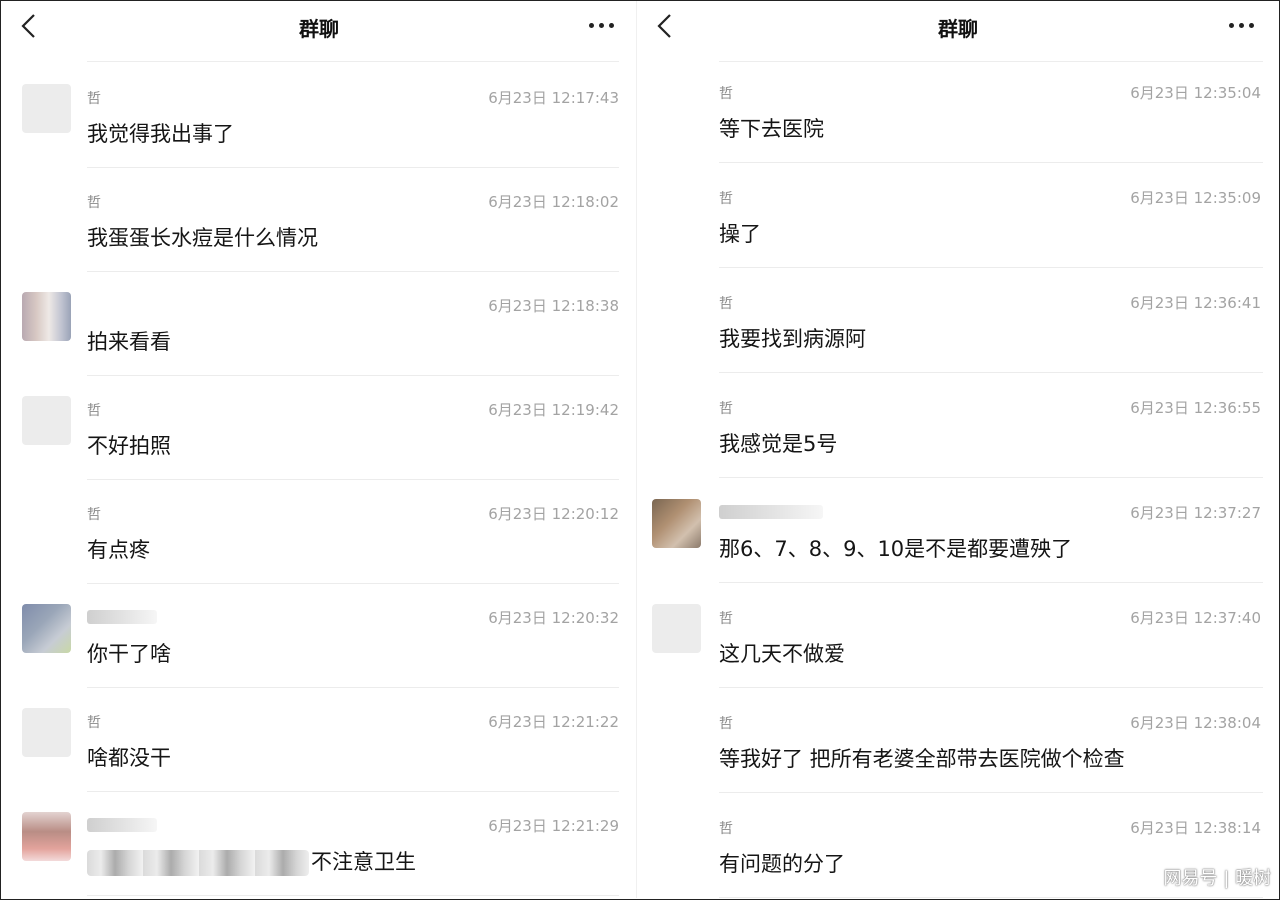  I want to click on timestamp: 6月23日 12:17:43, so click(553, 98).